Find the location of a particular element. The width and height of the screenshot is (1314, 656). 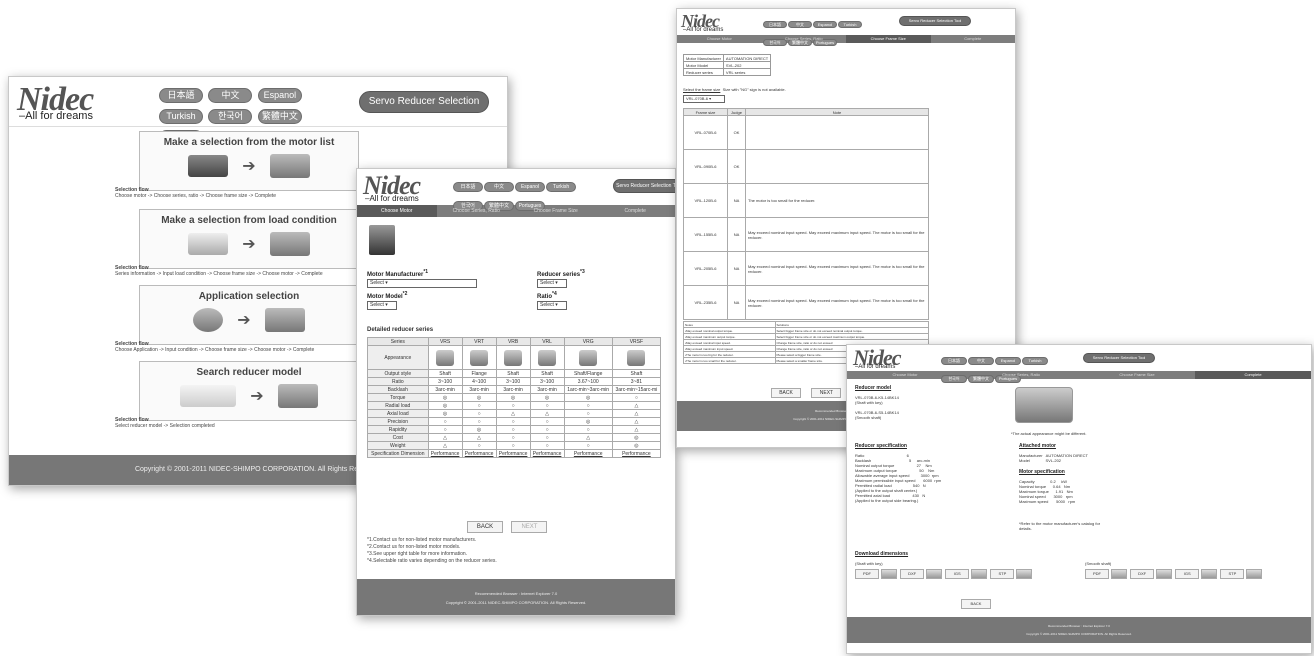

row-header: Torque is located at coordinates (398, 397).